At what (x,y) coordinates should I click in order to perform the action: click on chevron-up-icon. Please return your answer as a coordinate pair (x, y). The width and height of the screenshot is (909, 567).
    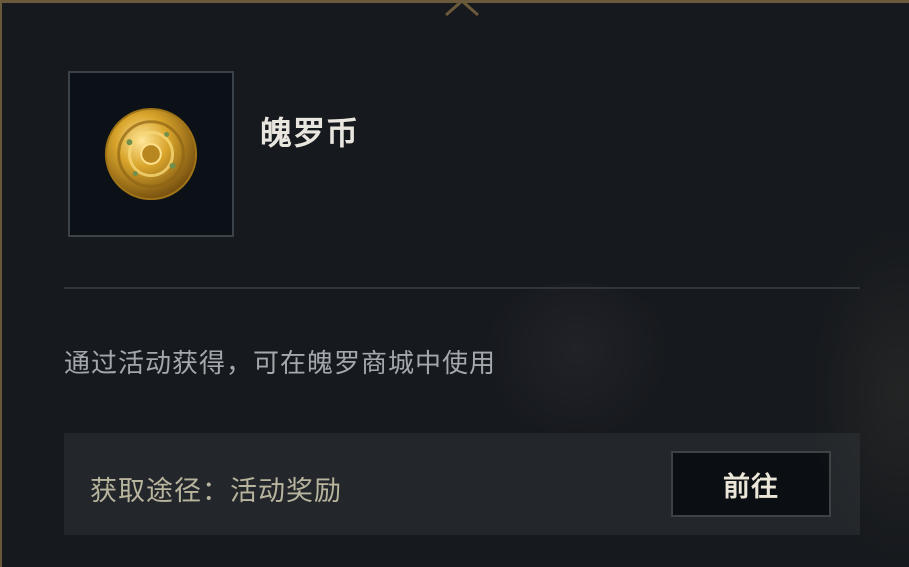
    Looking at the image, I should click on (462, 10).